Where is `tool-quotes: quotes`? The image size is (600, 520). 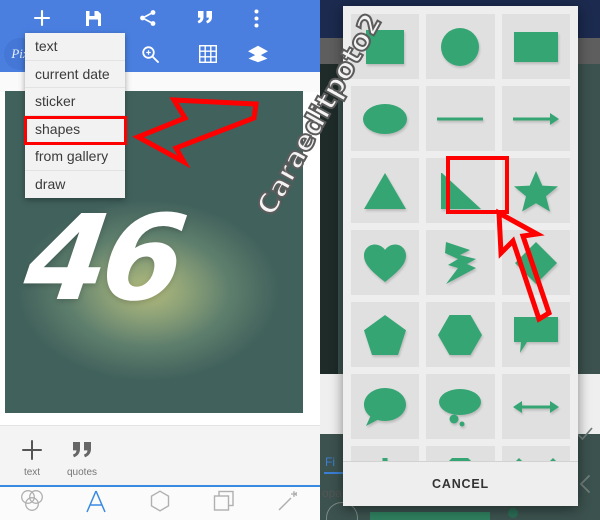
tool-quotes: quotes is located at coordinates (82, 457).